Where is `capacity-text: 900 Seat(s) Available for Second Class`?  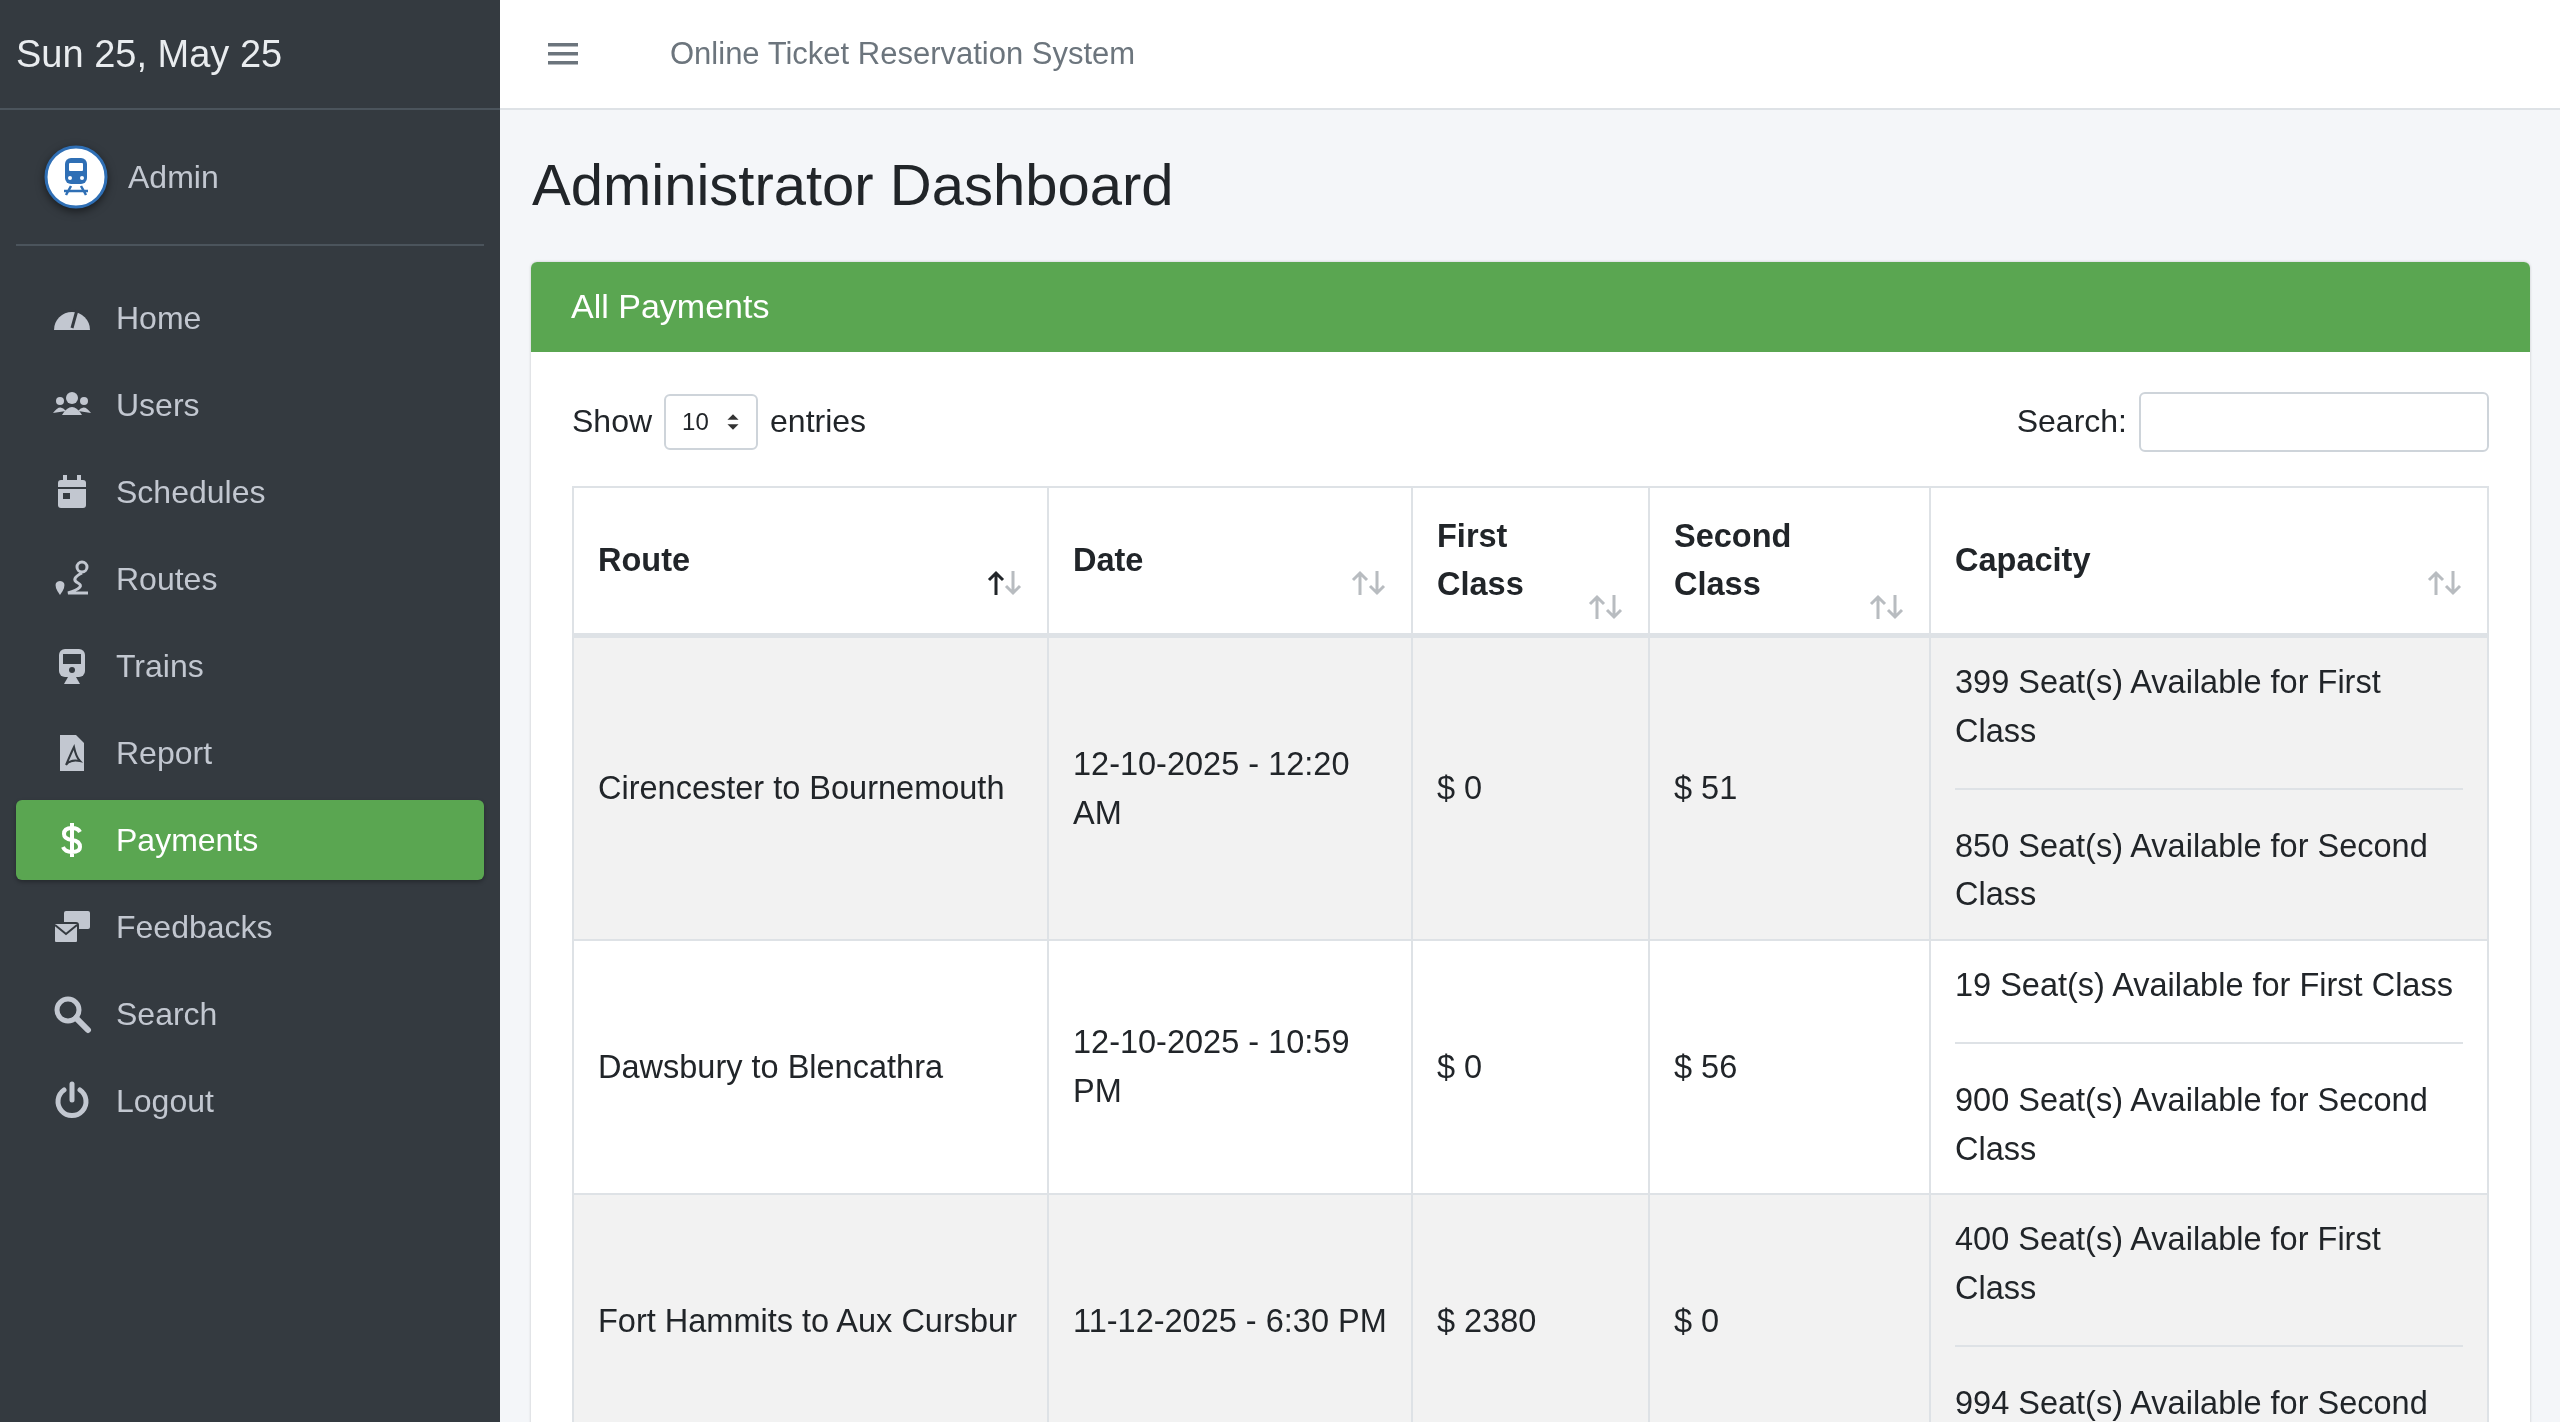 capacity-text: 900 Seat(s) Available for Second Class is located at coordinates (2192, 1124).